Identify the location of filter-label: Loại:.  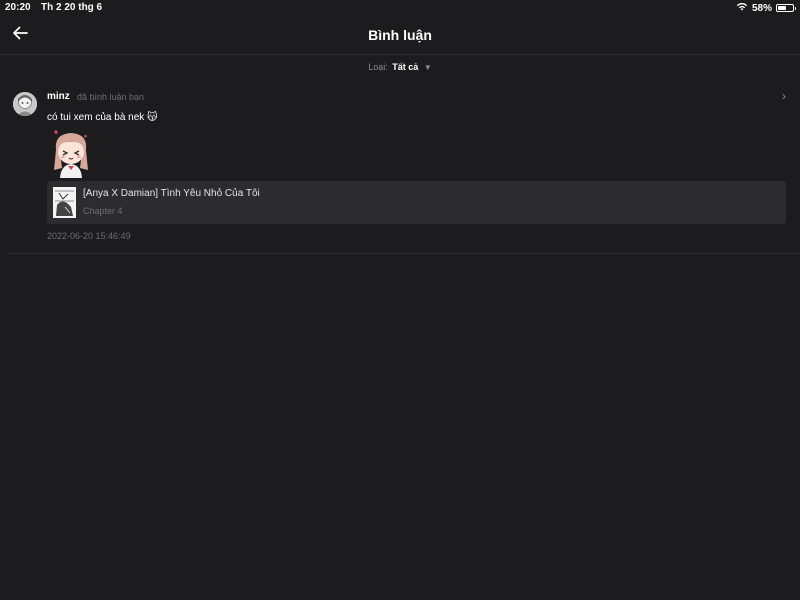
(378, 67).